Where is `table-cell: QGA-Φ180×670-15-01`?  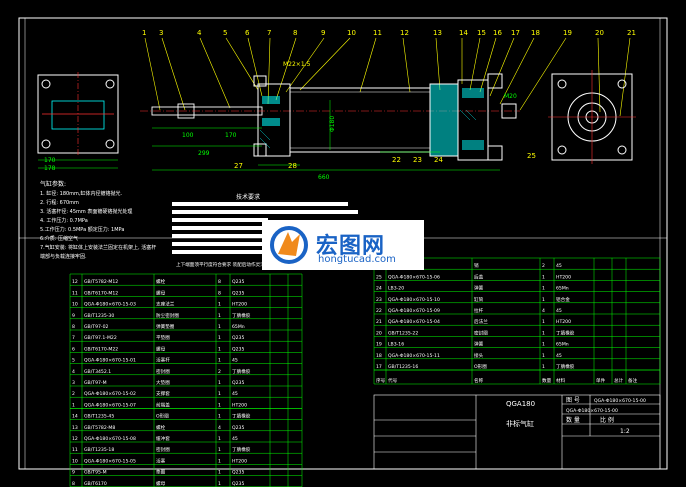 table-cell: QGA-Φ180×670-15-01 is located at coordinates (110, 361).